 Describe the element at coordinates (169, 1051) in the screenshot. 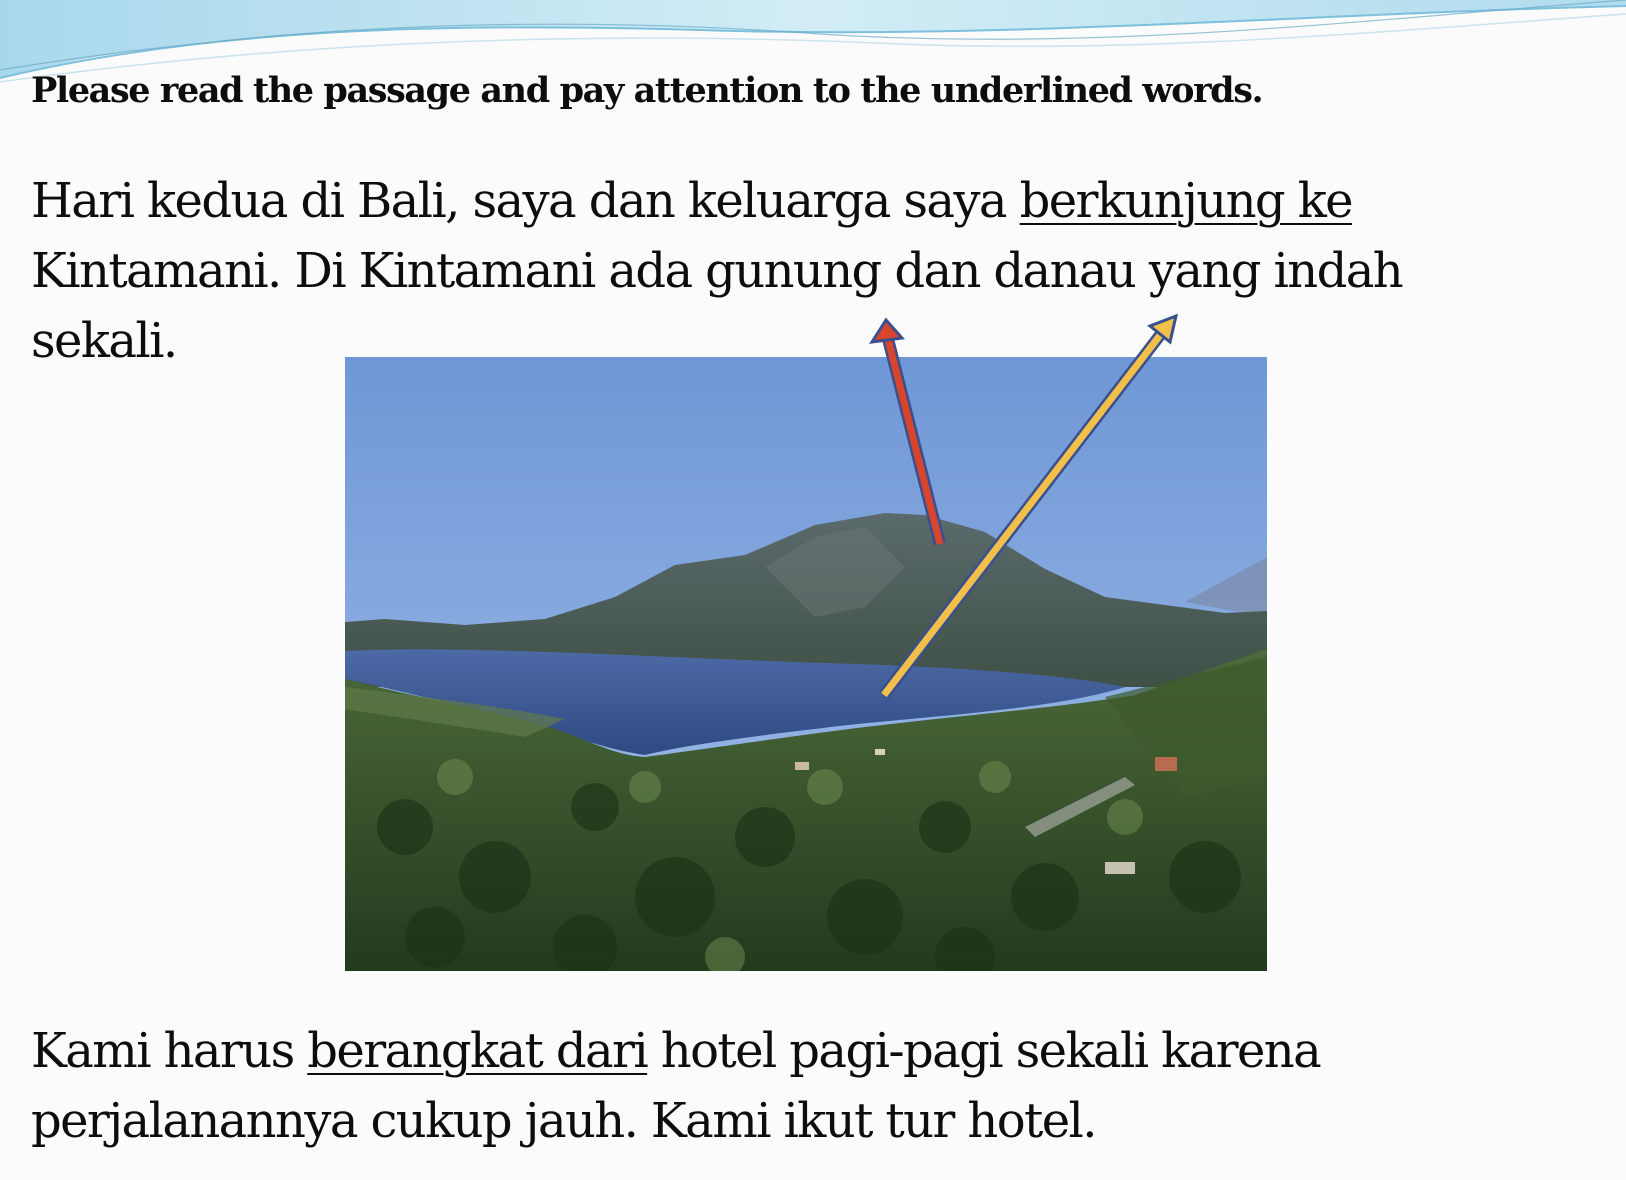

I see `p2-line1-text: Kami harus` at that location.